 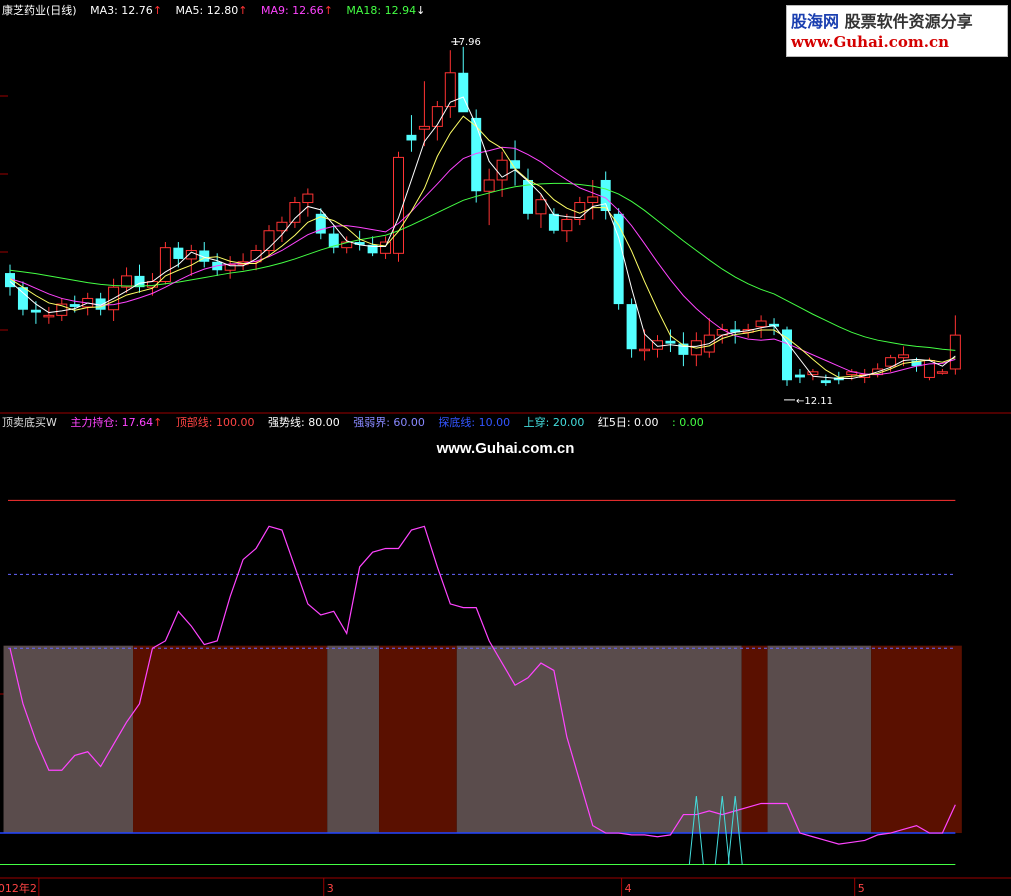 I want to click on x-axis: 2012年2 3 4 5, so click(x=432, y=887).